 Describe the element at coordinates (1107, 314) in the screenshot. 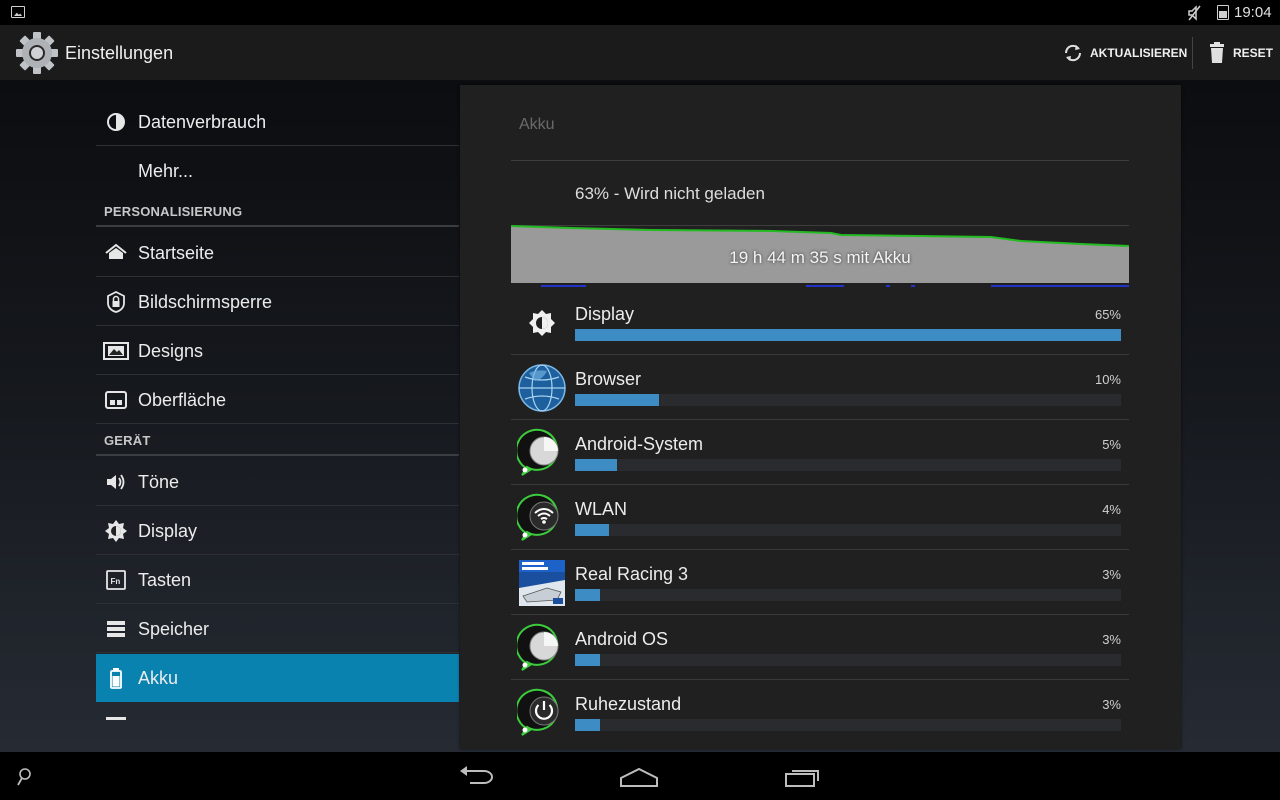

I see `usage-percent: 65%` at that location.